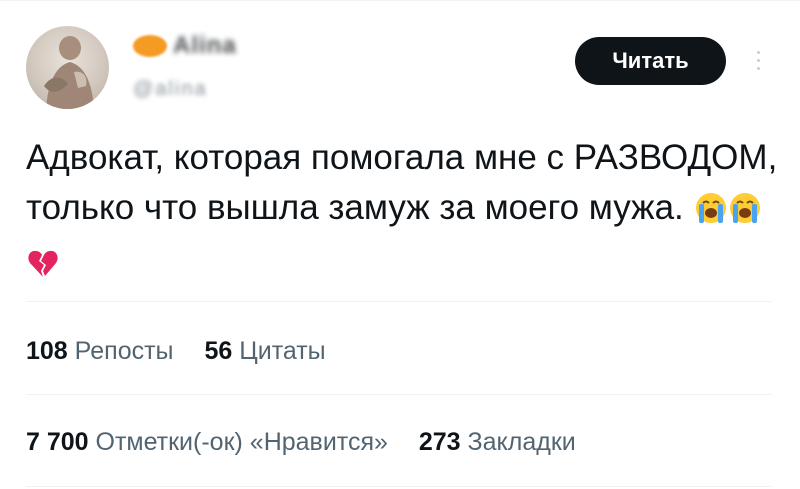 The width and height of the screenshot is (800, 489). Describe the element at coordinates (47, 351) in the screenshot. I see `reposts-count: 108` at that location.